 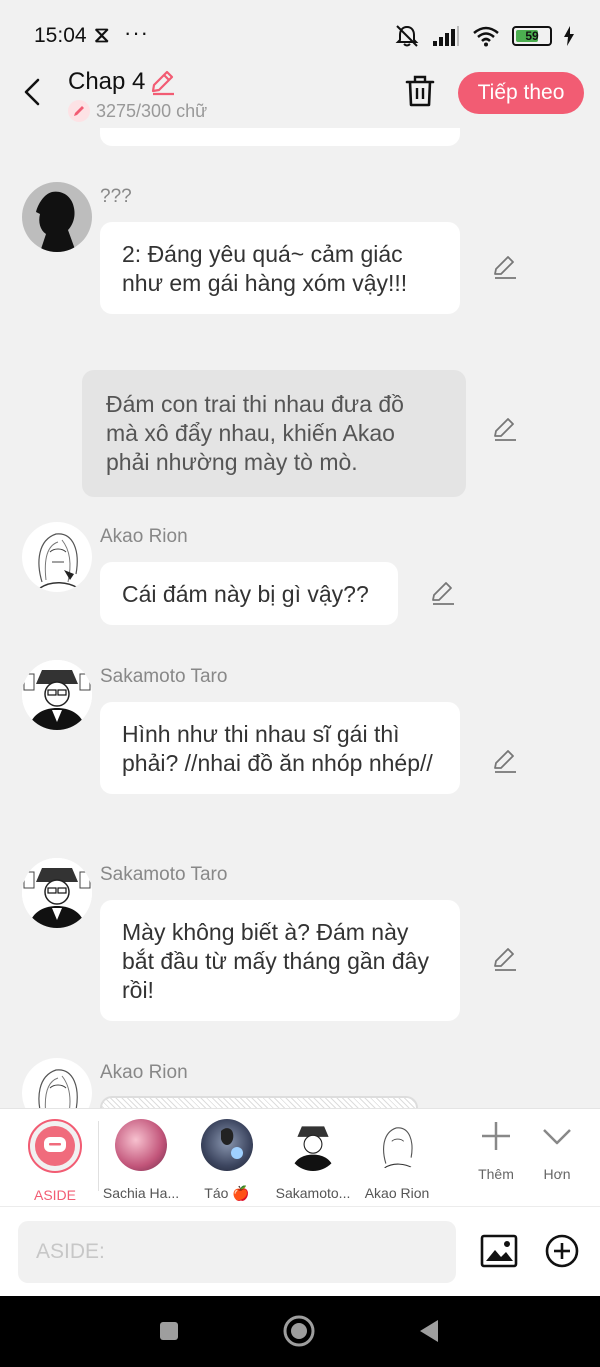 What do you see at coordinates (397, 1193) in the screenshot?
I see `character-label: Akao Rion` at bounding box center [397, 1193].